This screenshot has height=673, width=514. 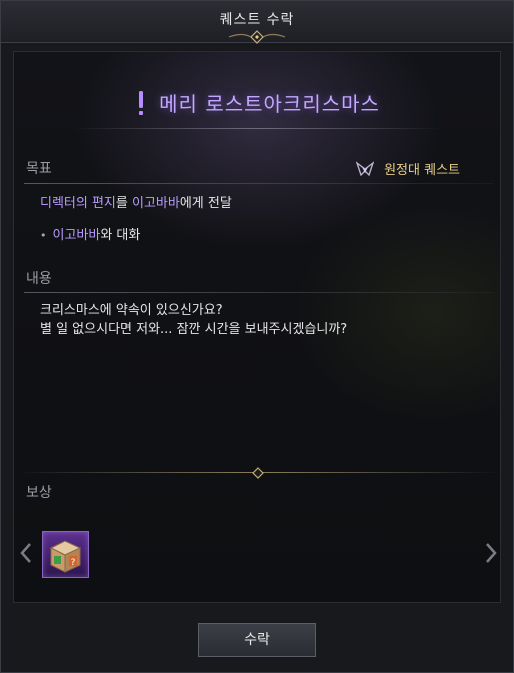 What do you see at coordinates (205, 203) in the screenshot?
I see `objective-suffix: 에게 전달` at bounding box center [205, 203].